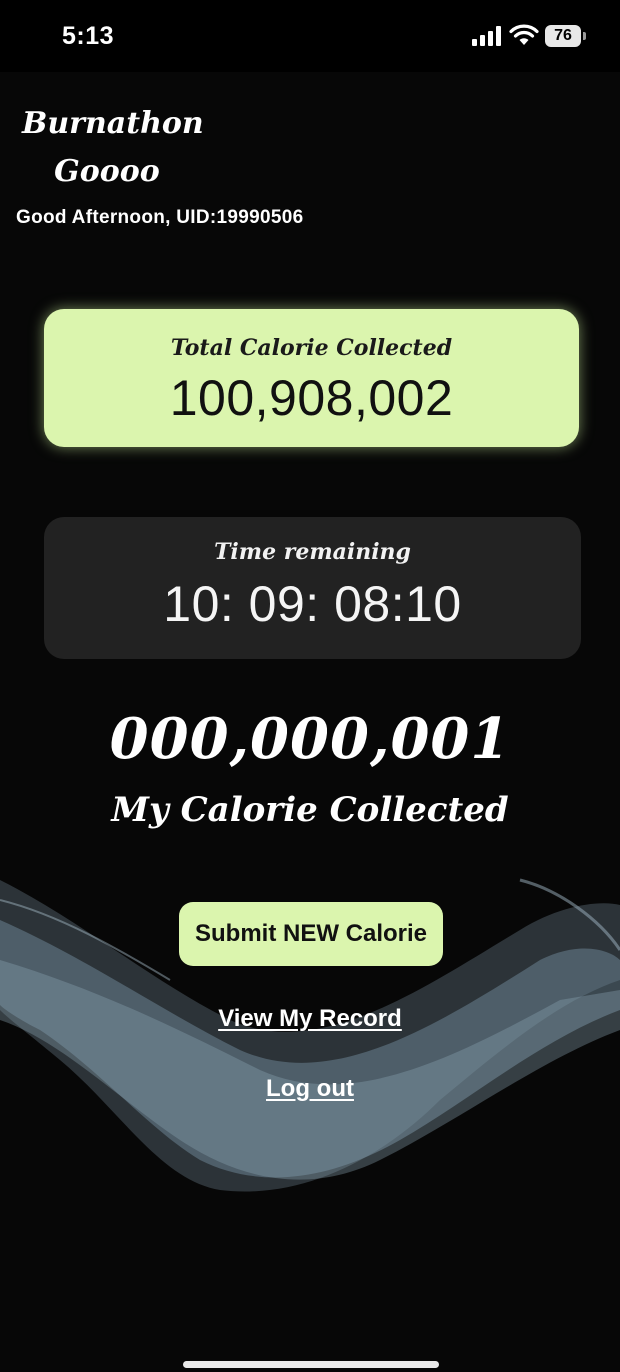 The width and height of the screenshot is (620, 1372). I want to click on total-calorie-card: Total Calorie Collected 100,908,002, so click(311, 378).